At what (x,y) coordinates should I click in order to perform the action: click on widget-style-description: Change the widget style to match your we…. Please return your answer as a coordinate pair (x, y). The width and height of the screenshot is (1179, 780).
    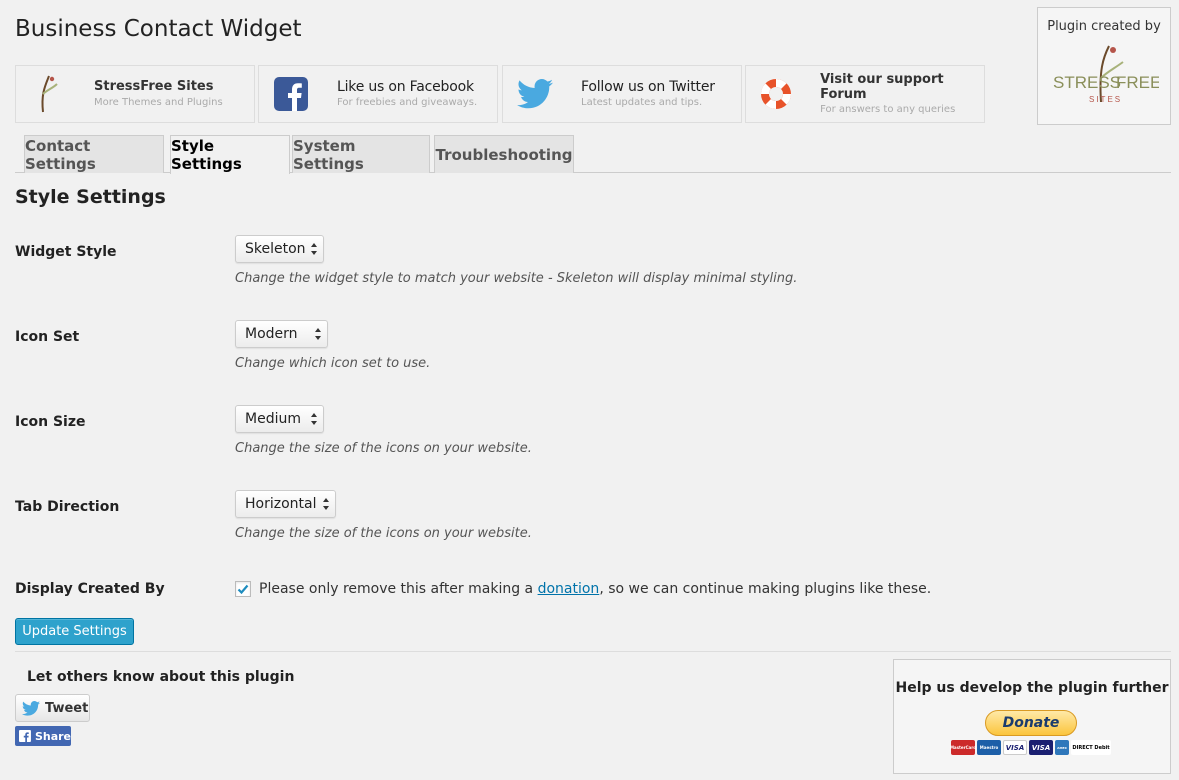
    Looking at the image, I should click on (516, 278).